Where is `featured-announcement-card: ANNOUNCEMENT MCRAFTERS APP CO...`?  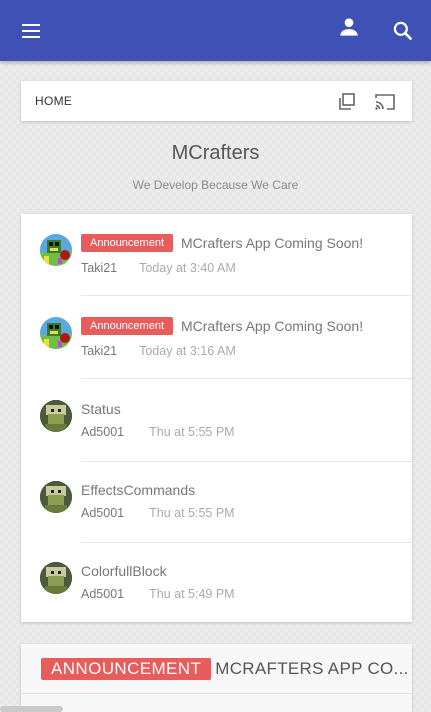 featured-announcement-card: ANNOUNCEMENT MCRAFTERS APP CO... is located at coordinates (216, 678).